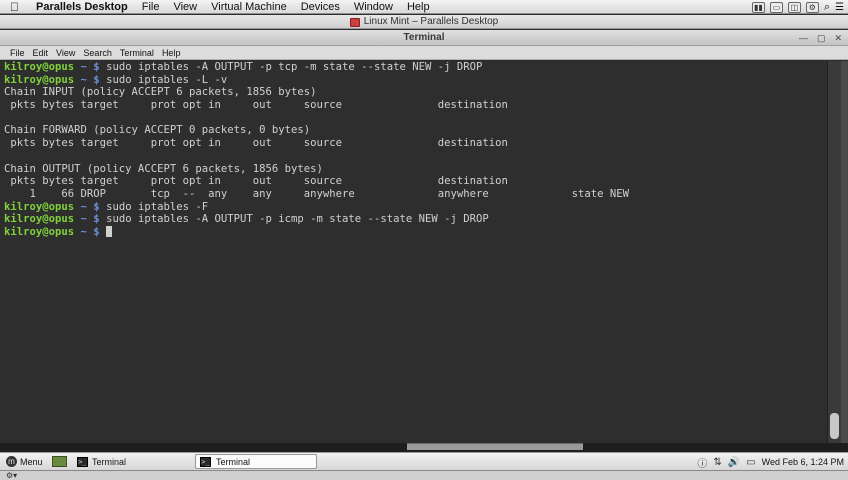 The image size is (848, 480). I want to click on parallels-window-icon: ▭, so click(776, 7).